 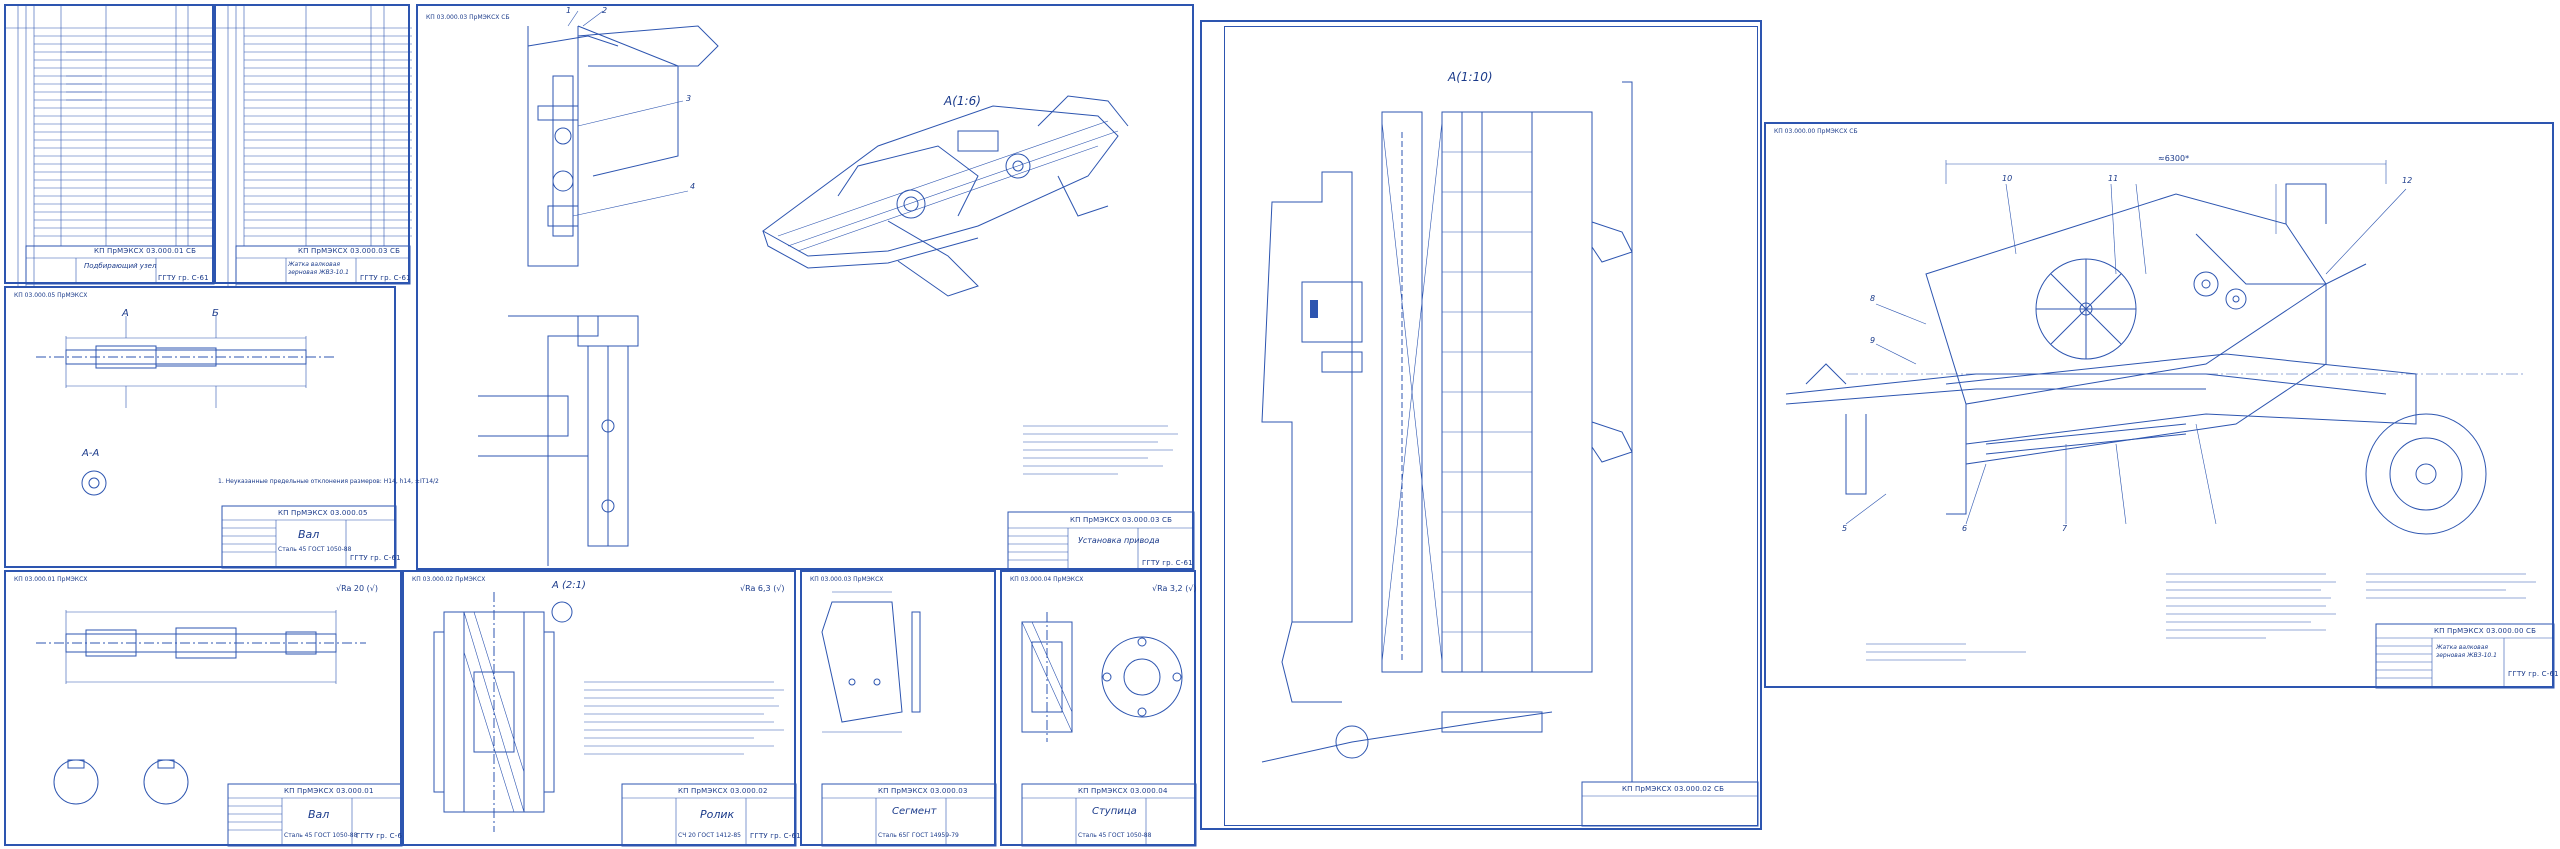 What do you see at coordinates (125, 313) in the screenshot?
I see `shaft1-label-a: А` at bounding box center [125, 313].